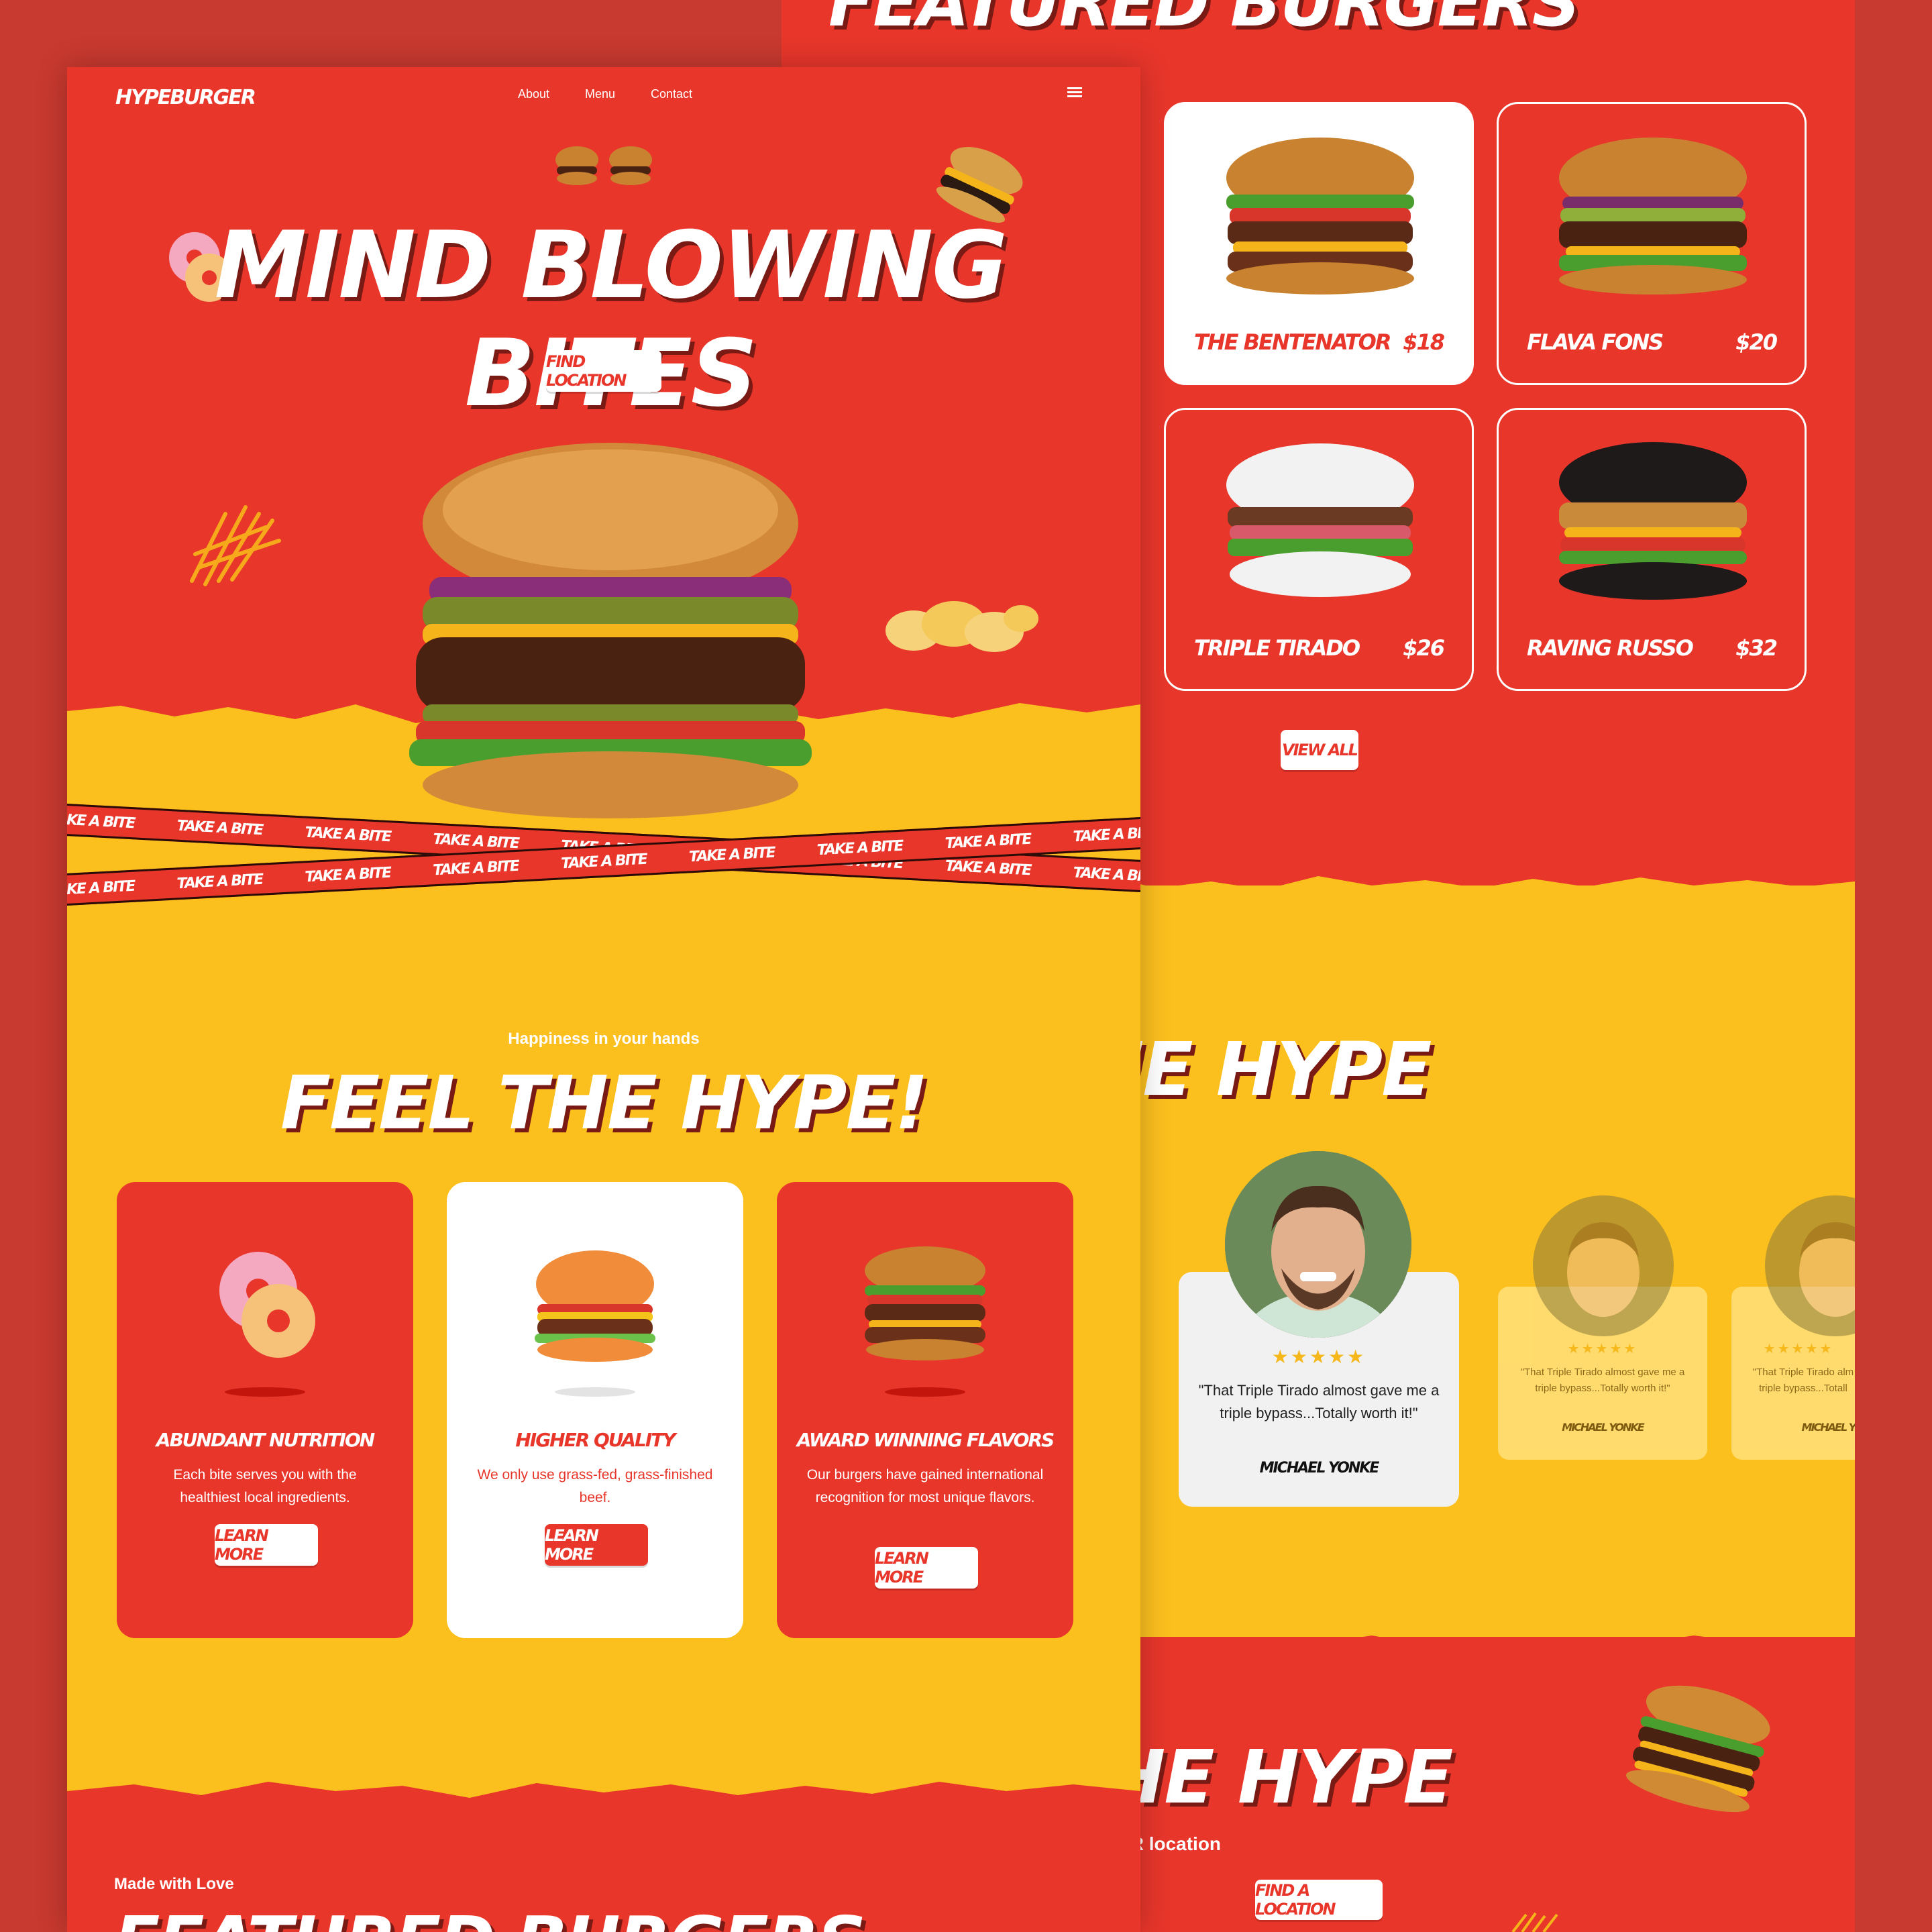 Image resolution: width=1932 pixels, height=1932 pixels. I want to click on hero-burger-image, so click(610, 630).